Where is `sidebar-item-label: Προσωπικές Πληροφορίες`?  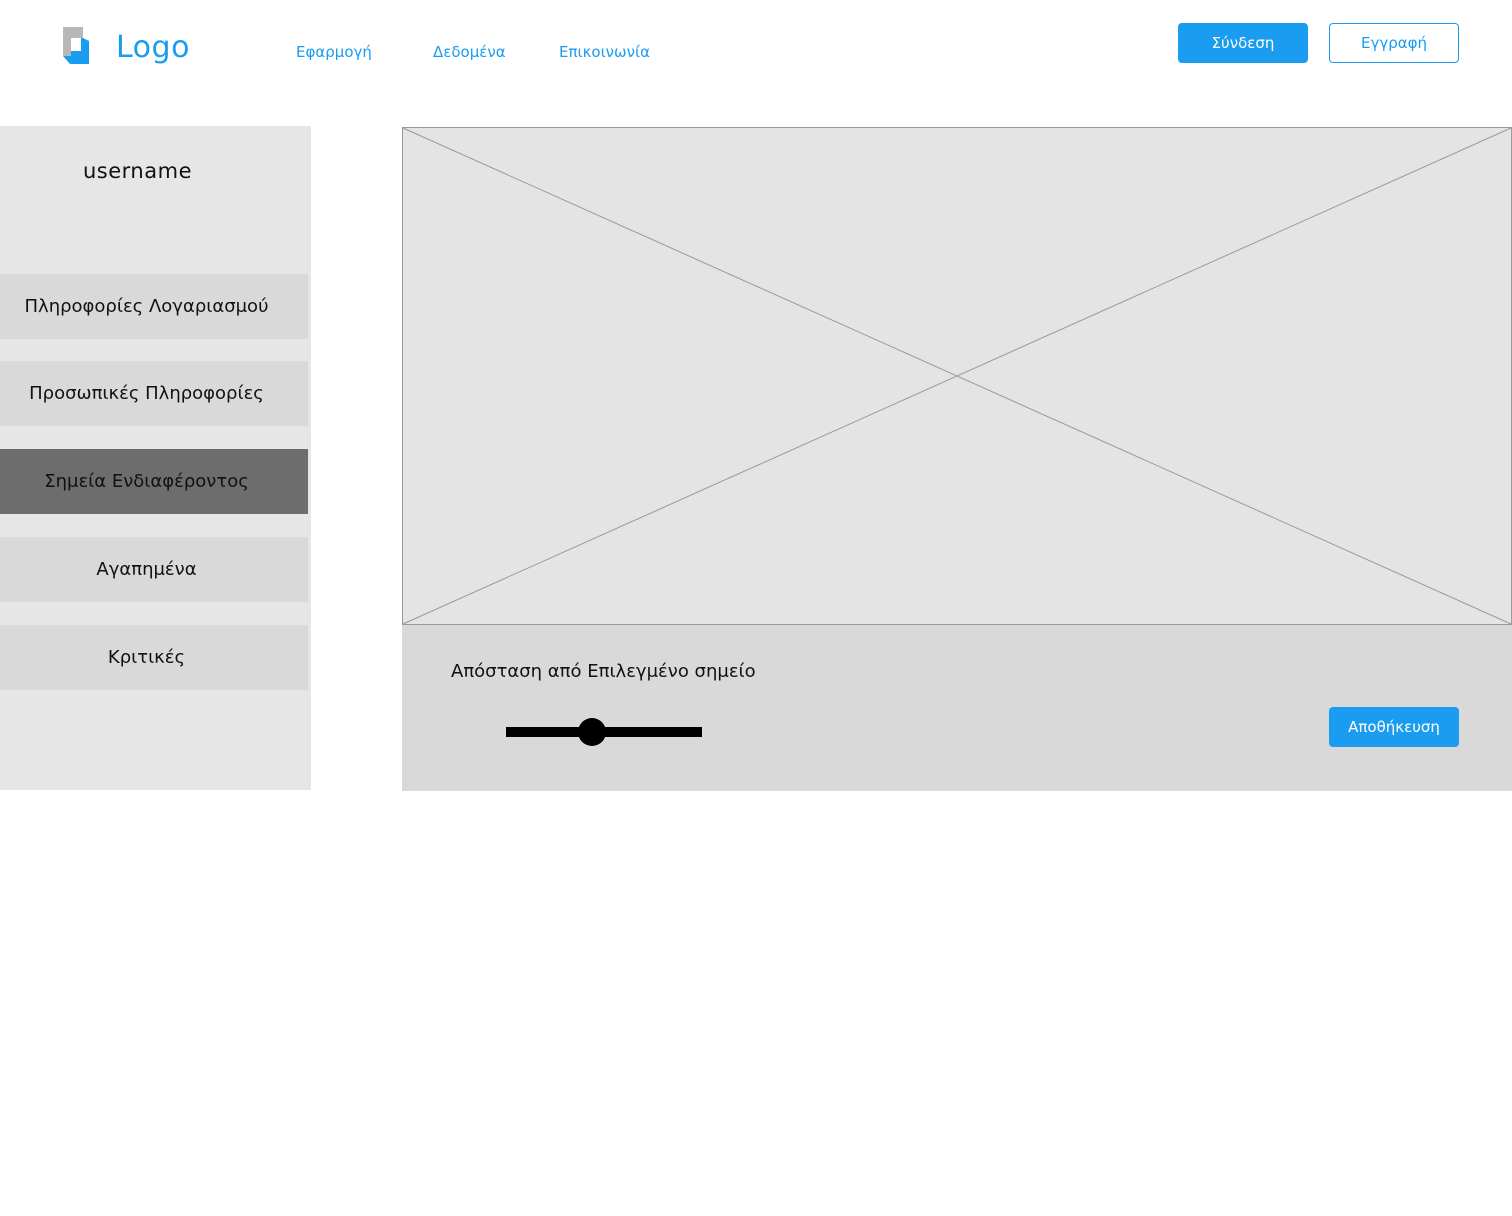 sidebar-item-label: Προσωπικές Πληροφορίες is located at coordinates (146, 393).